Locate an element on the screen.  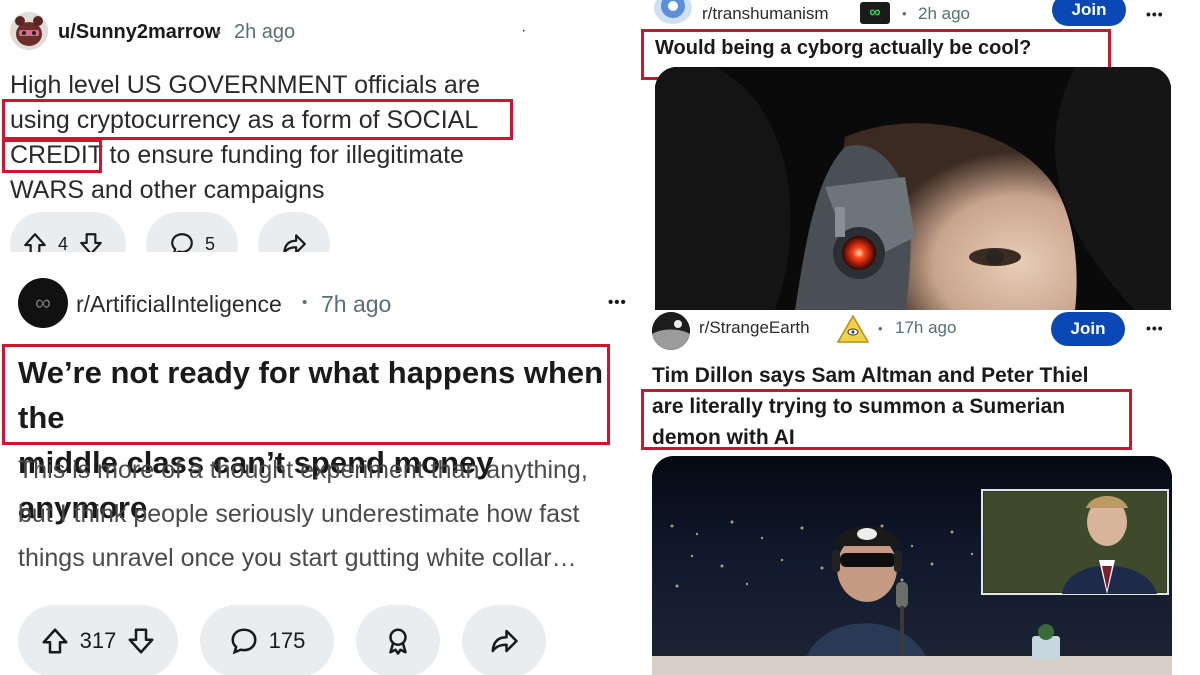
post-image-podcast is located at coordinates (912, 565).